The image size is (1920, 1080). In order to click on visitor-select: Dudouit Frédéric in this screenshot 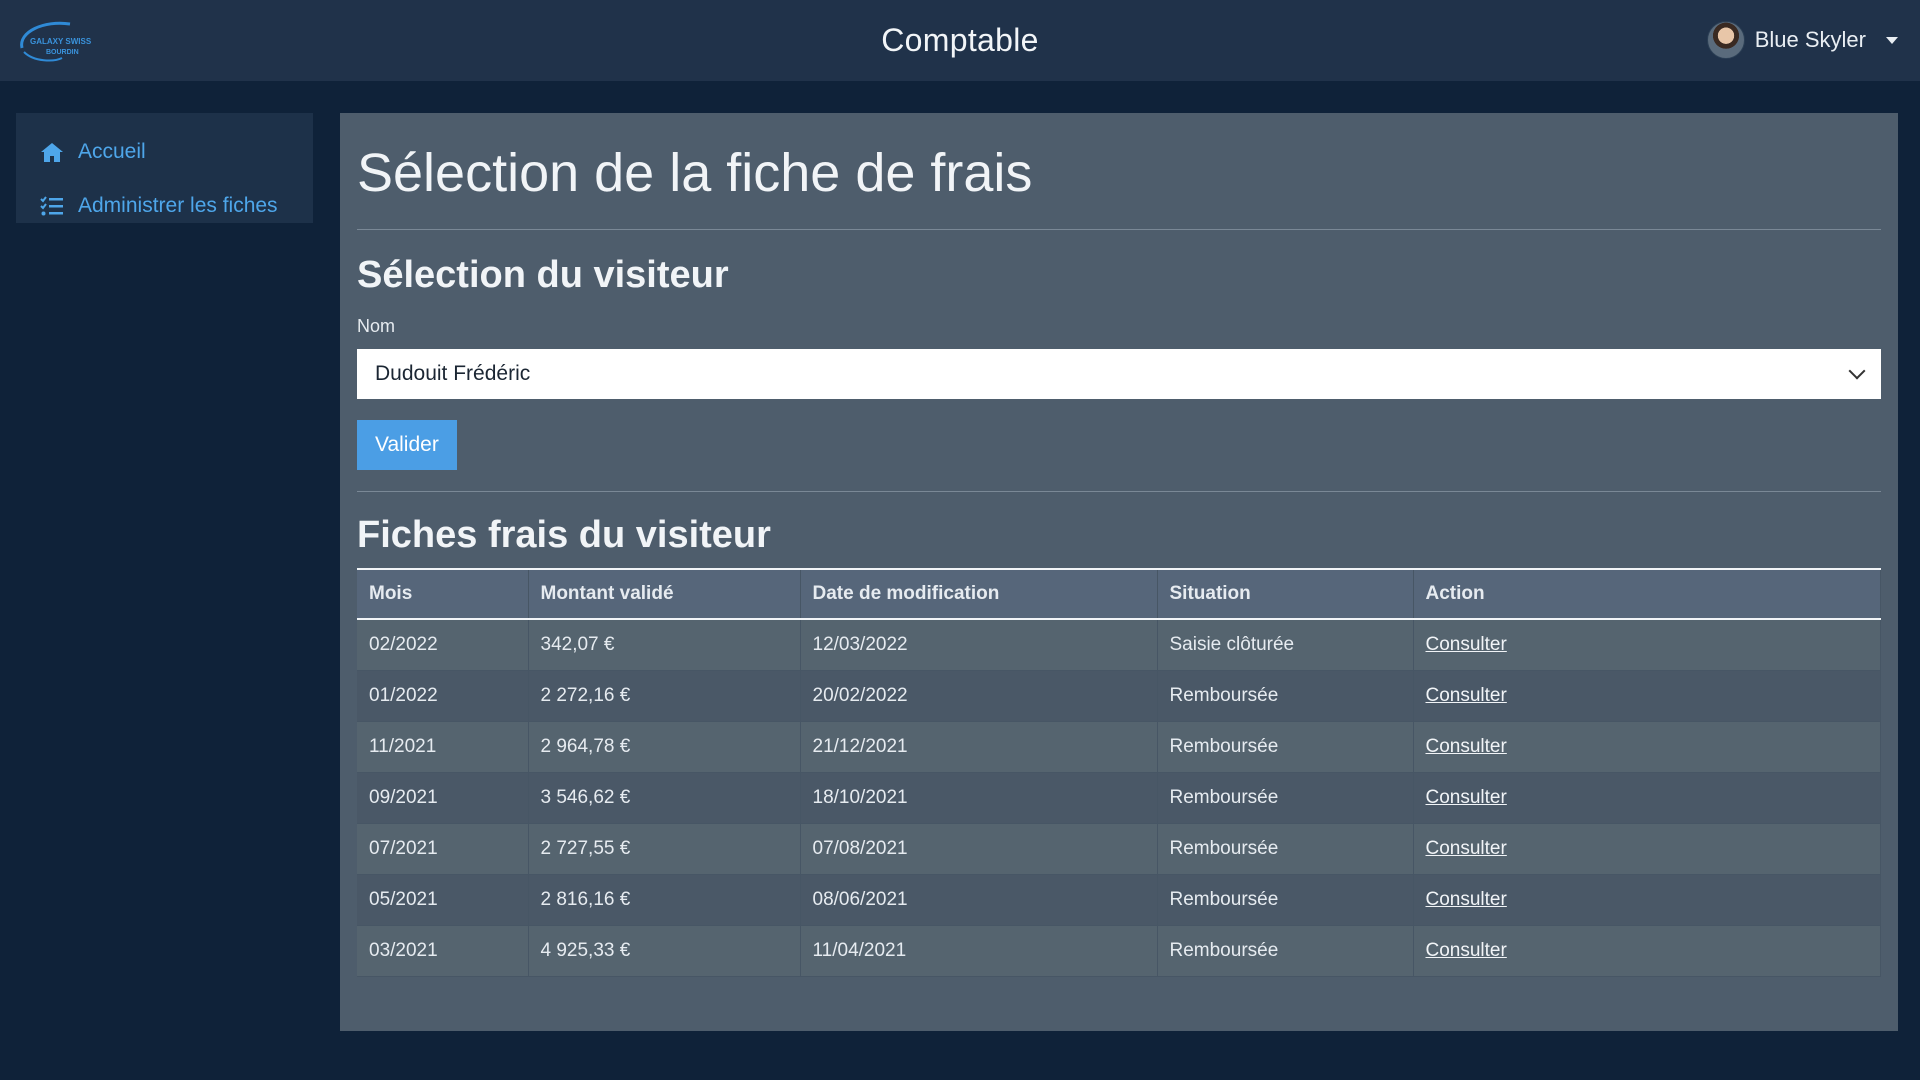, I will do `click(1119, 374)`.